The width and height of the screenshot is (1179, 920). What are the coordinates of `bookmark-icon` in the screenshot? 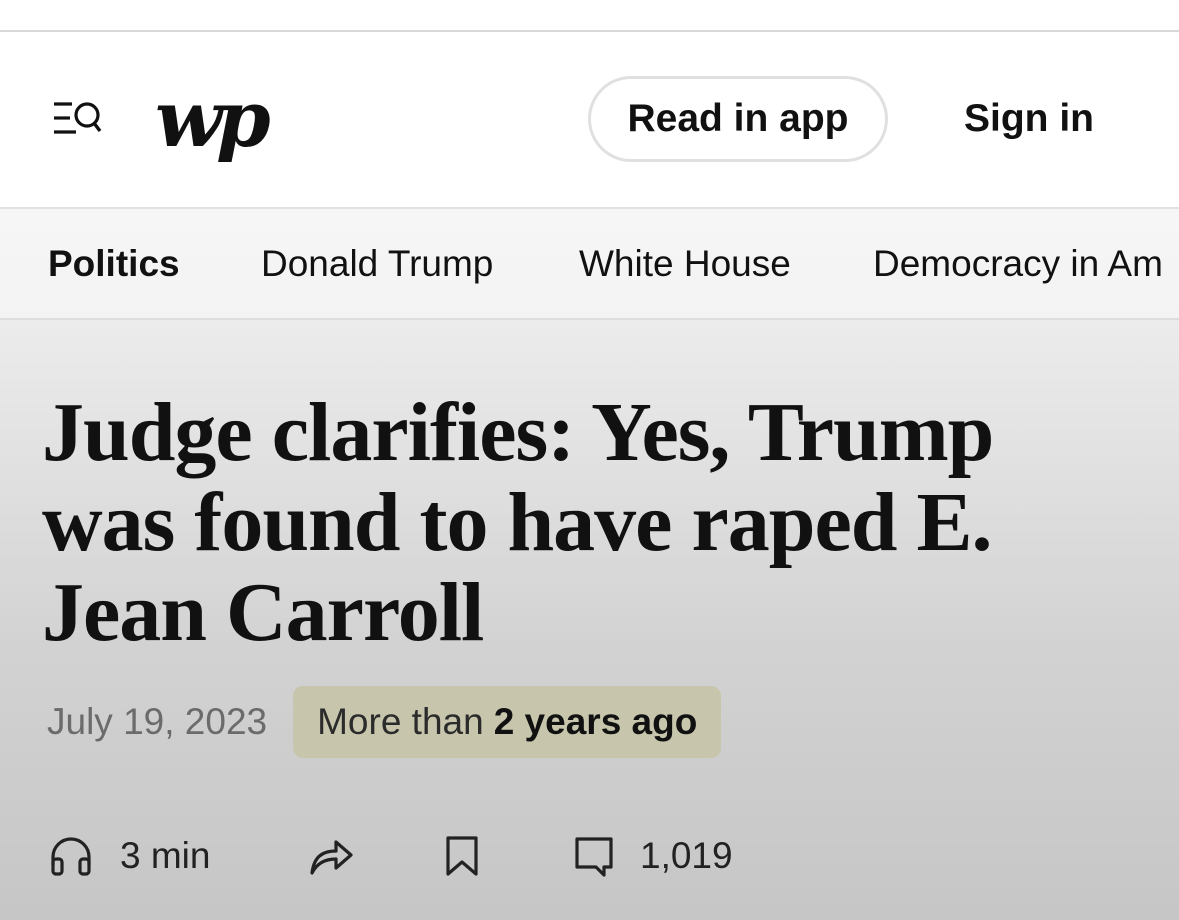 It's located at (462, 856).